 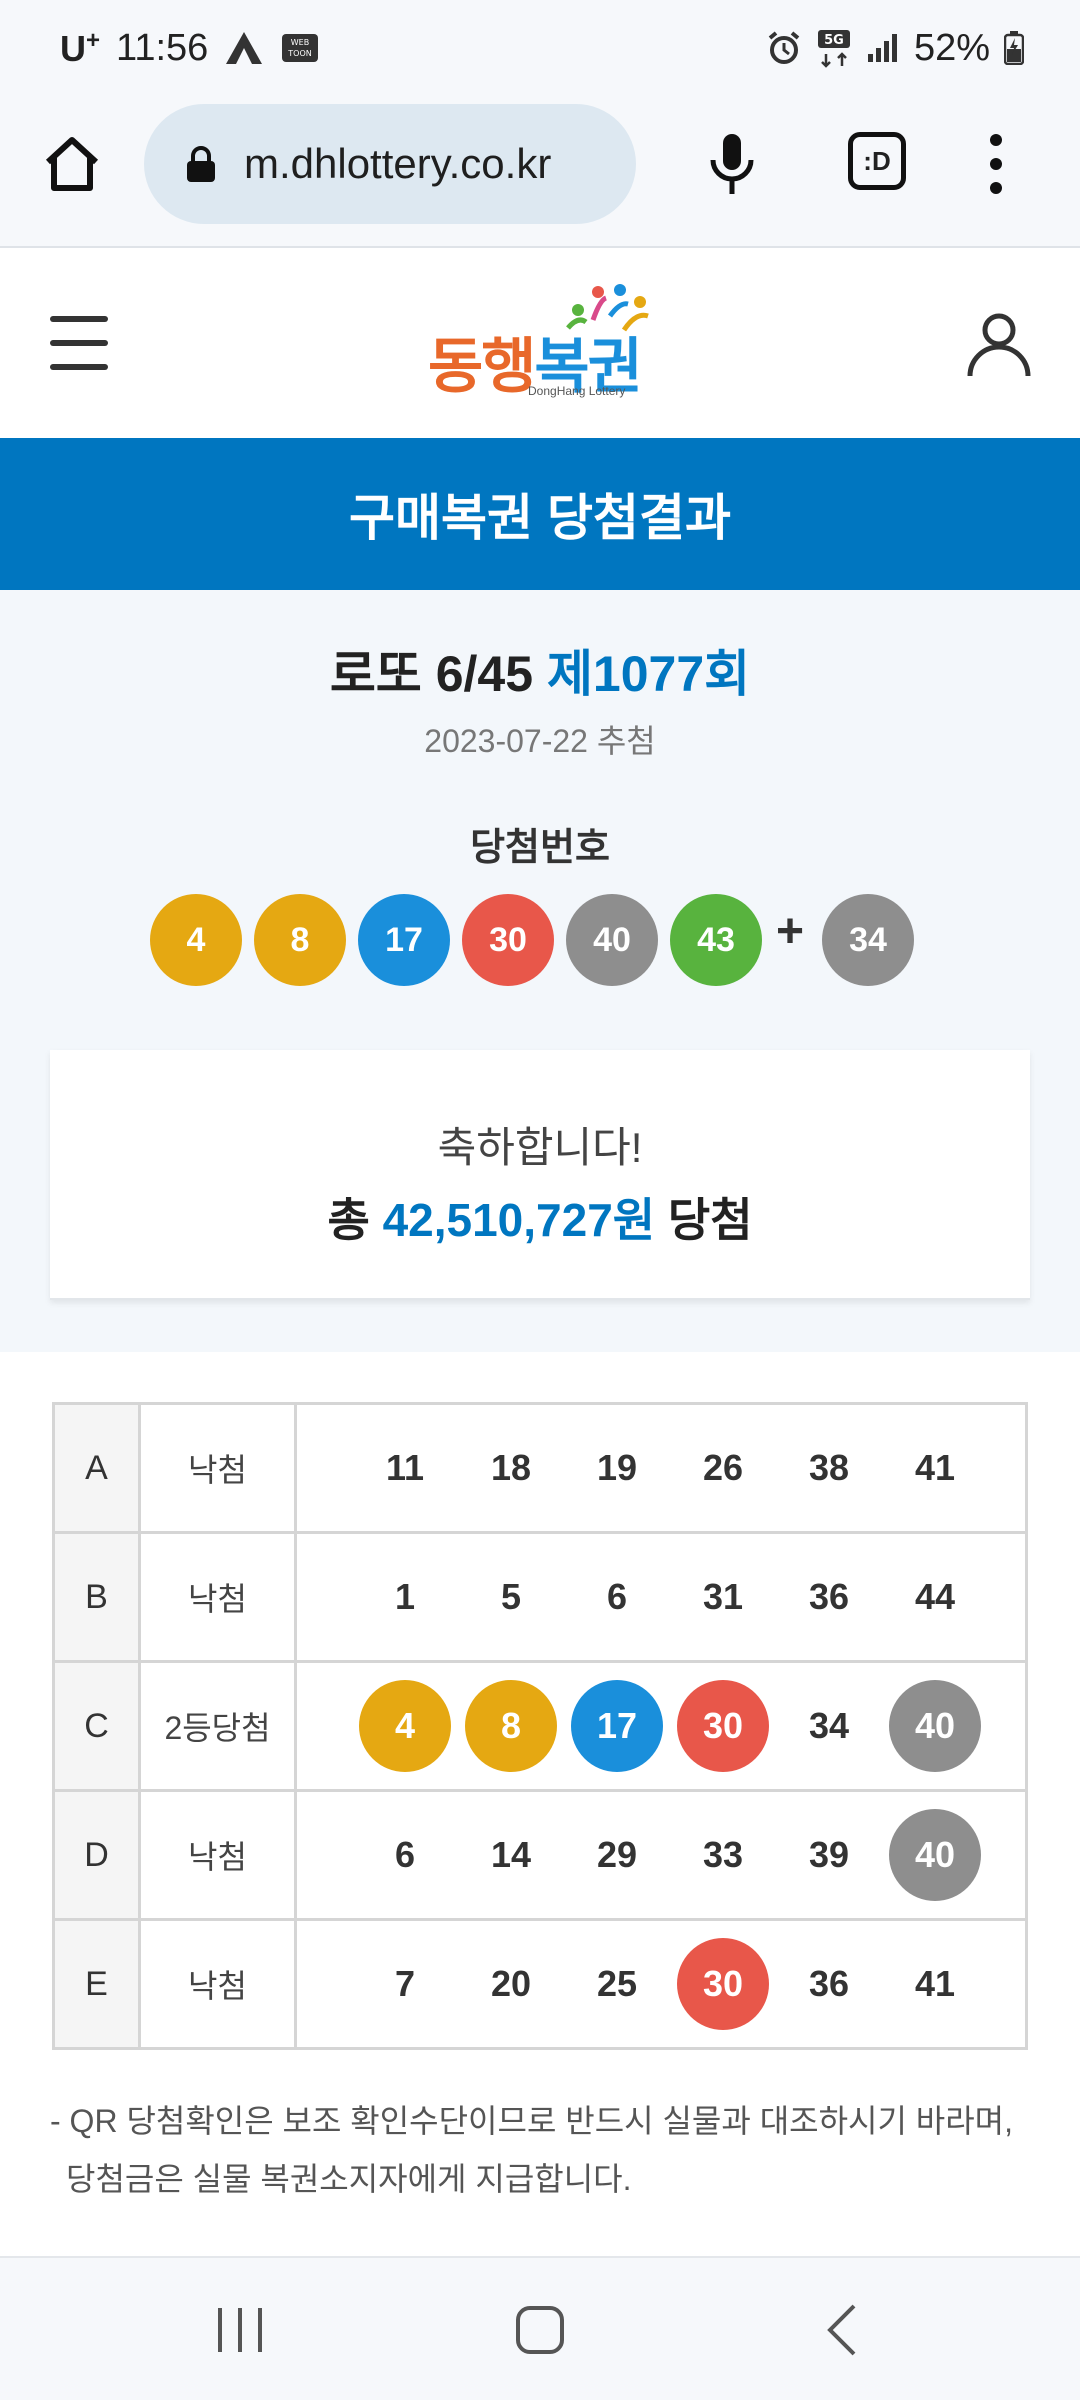 What do you see at coordinates (723, 1854) in the screenshot?
I see `ticket-number: 33` at bounding box center [723, 1854].